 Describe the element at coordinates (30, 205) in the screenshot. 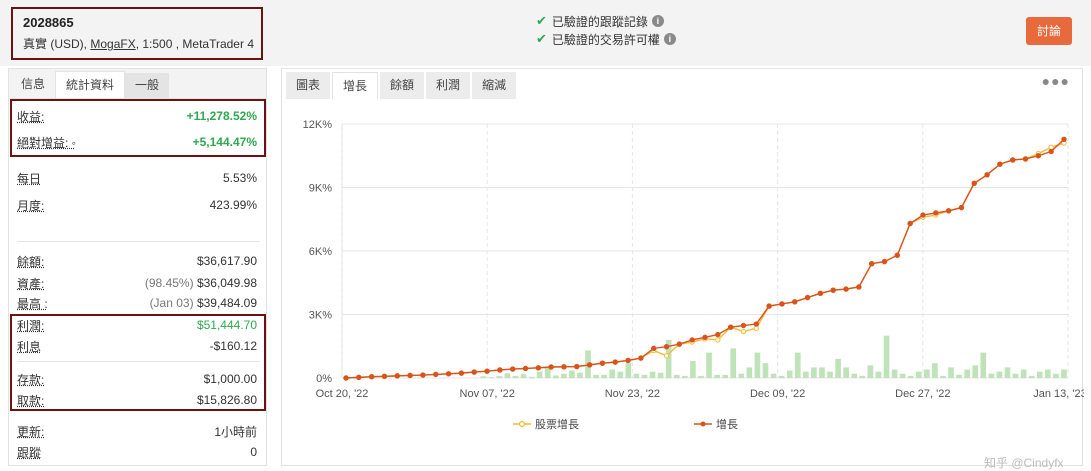

I see `monthly-label: 月度:` at that location.